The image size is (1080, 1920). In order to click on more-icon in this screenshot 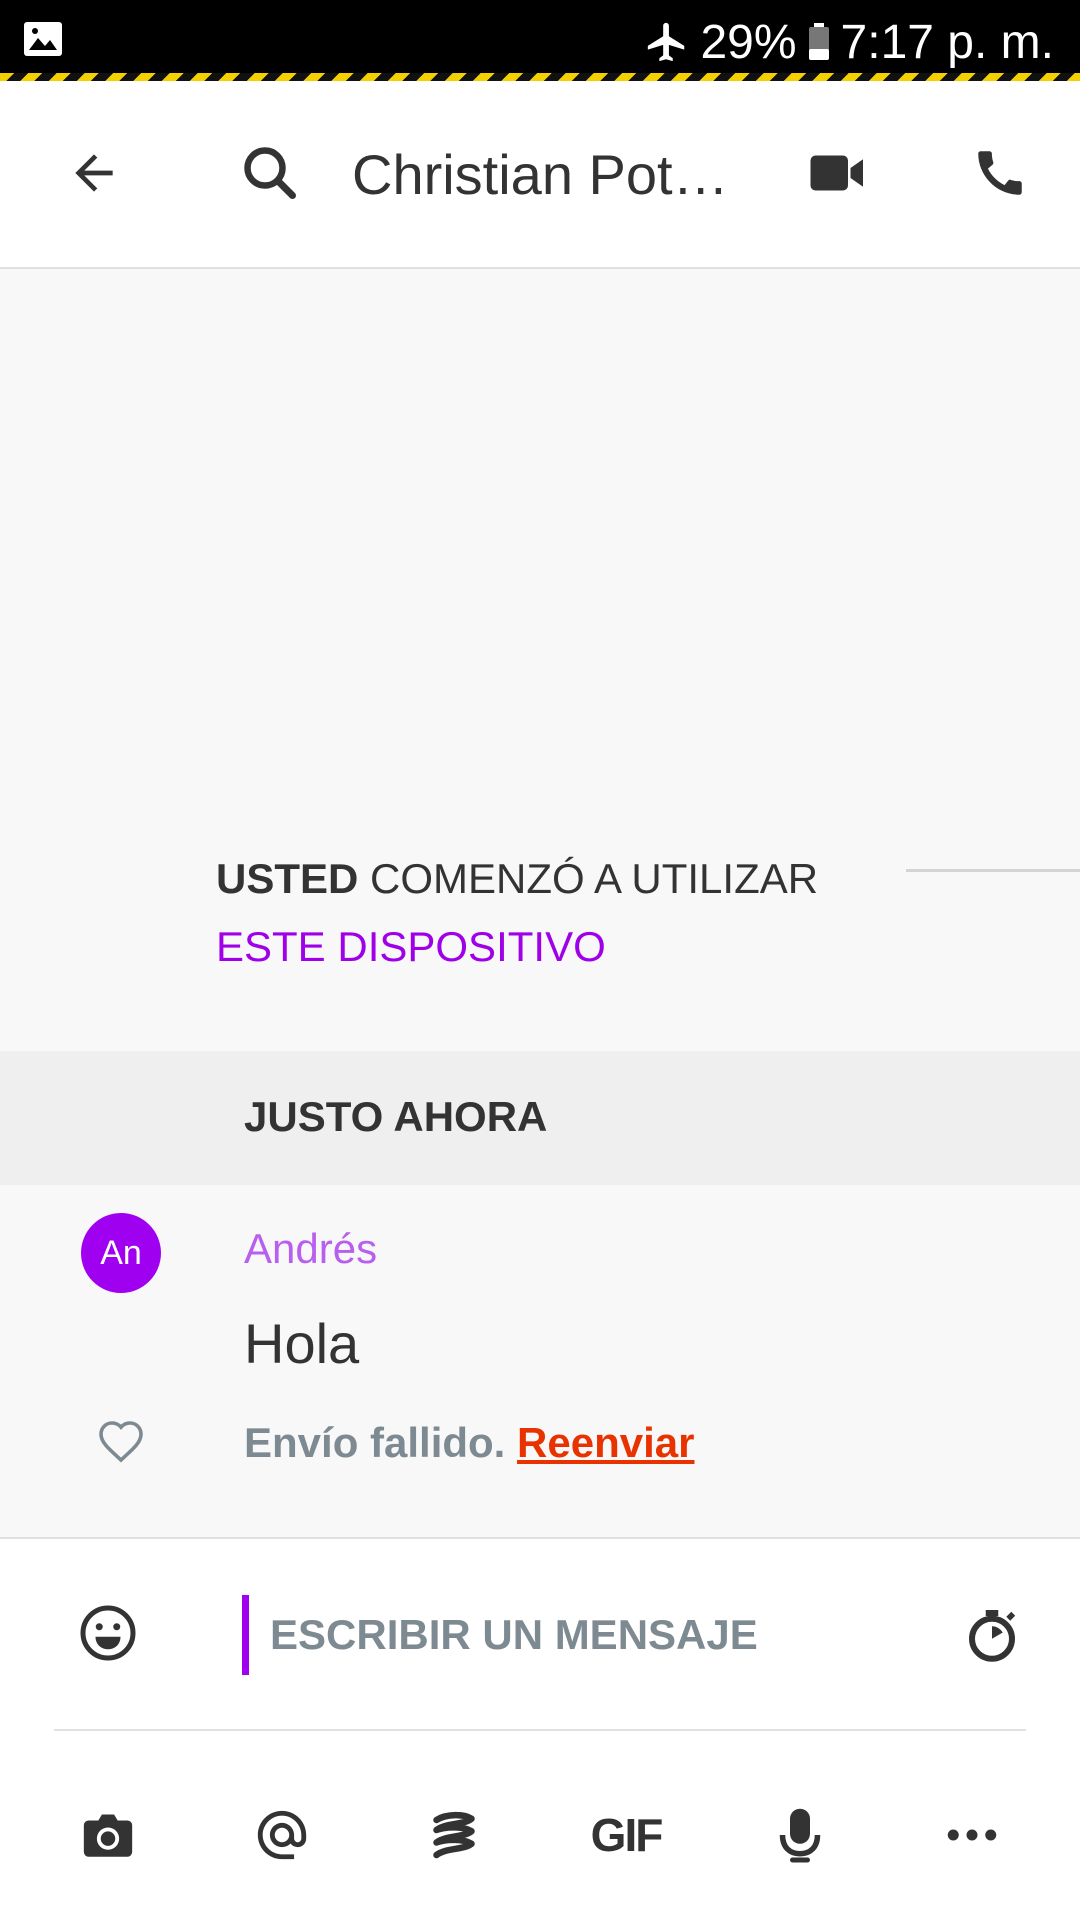, I will do `click(972, 1835)`.